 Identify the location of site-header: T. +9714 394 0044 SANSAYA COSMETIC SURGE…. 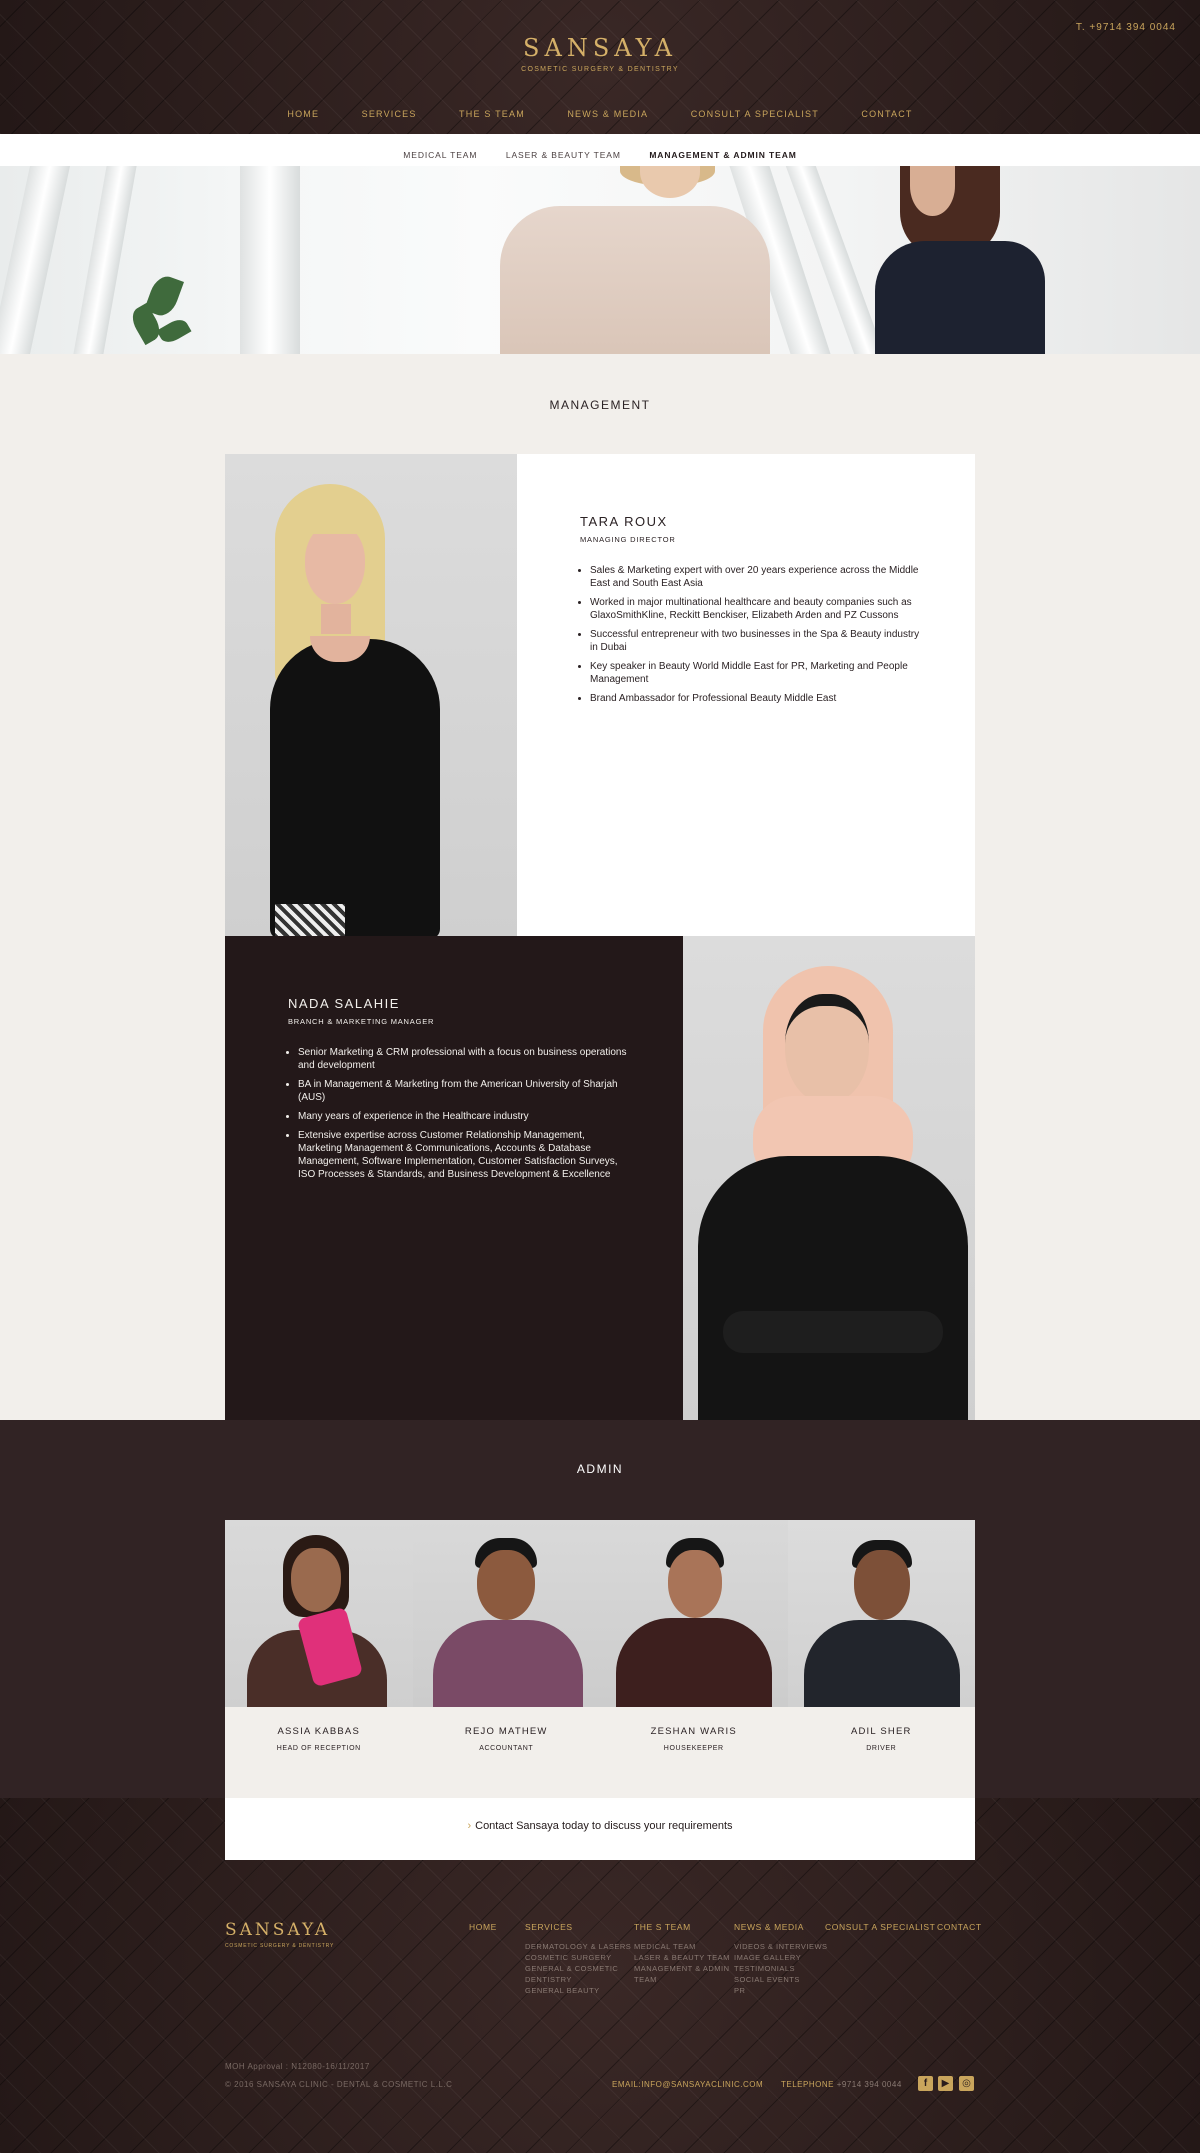
(600, 67).